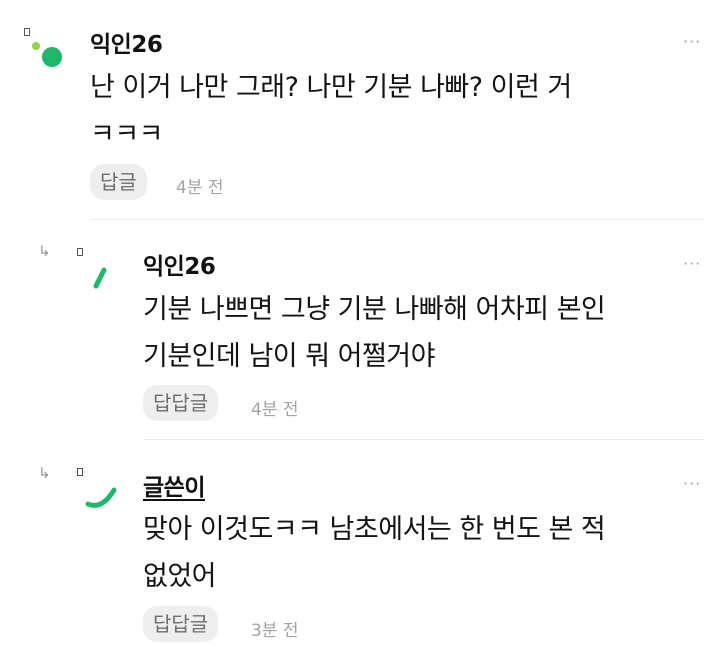 The height and width of the screenshot is (647, 720). I want to click on timestamp: 3분 전, so click(275, 631).